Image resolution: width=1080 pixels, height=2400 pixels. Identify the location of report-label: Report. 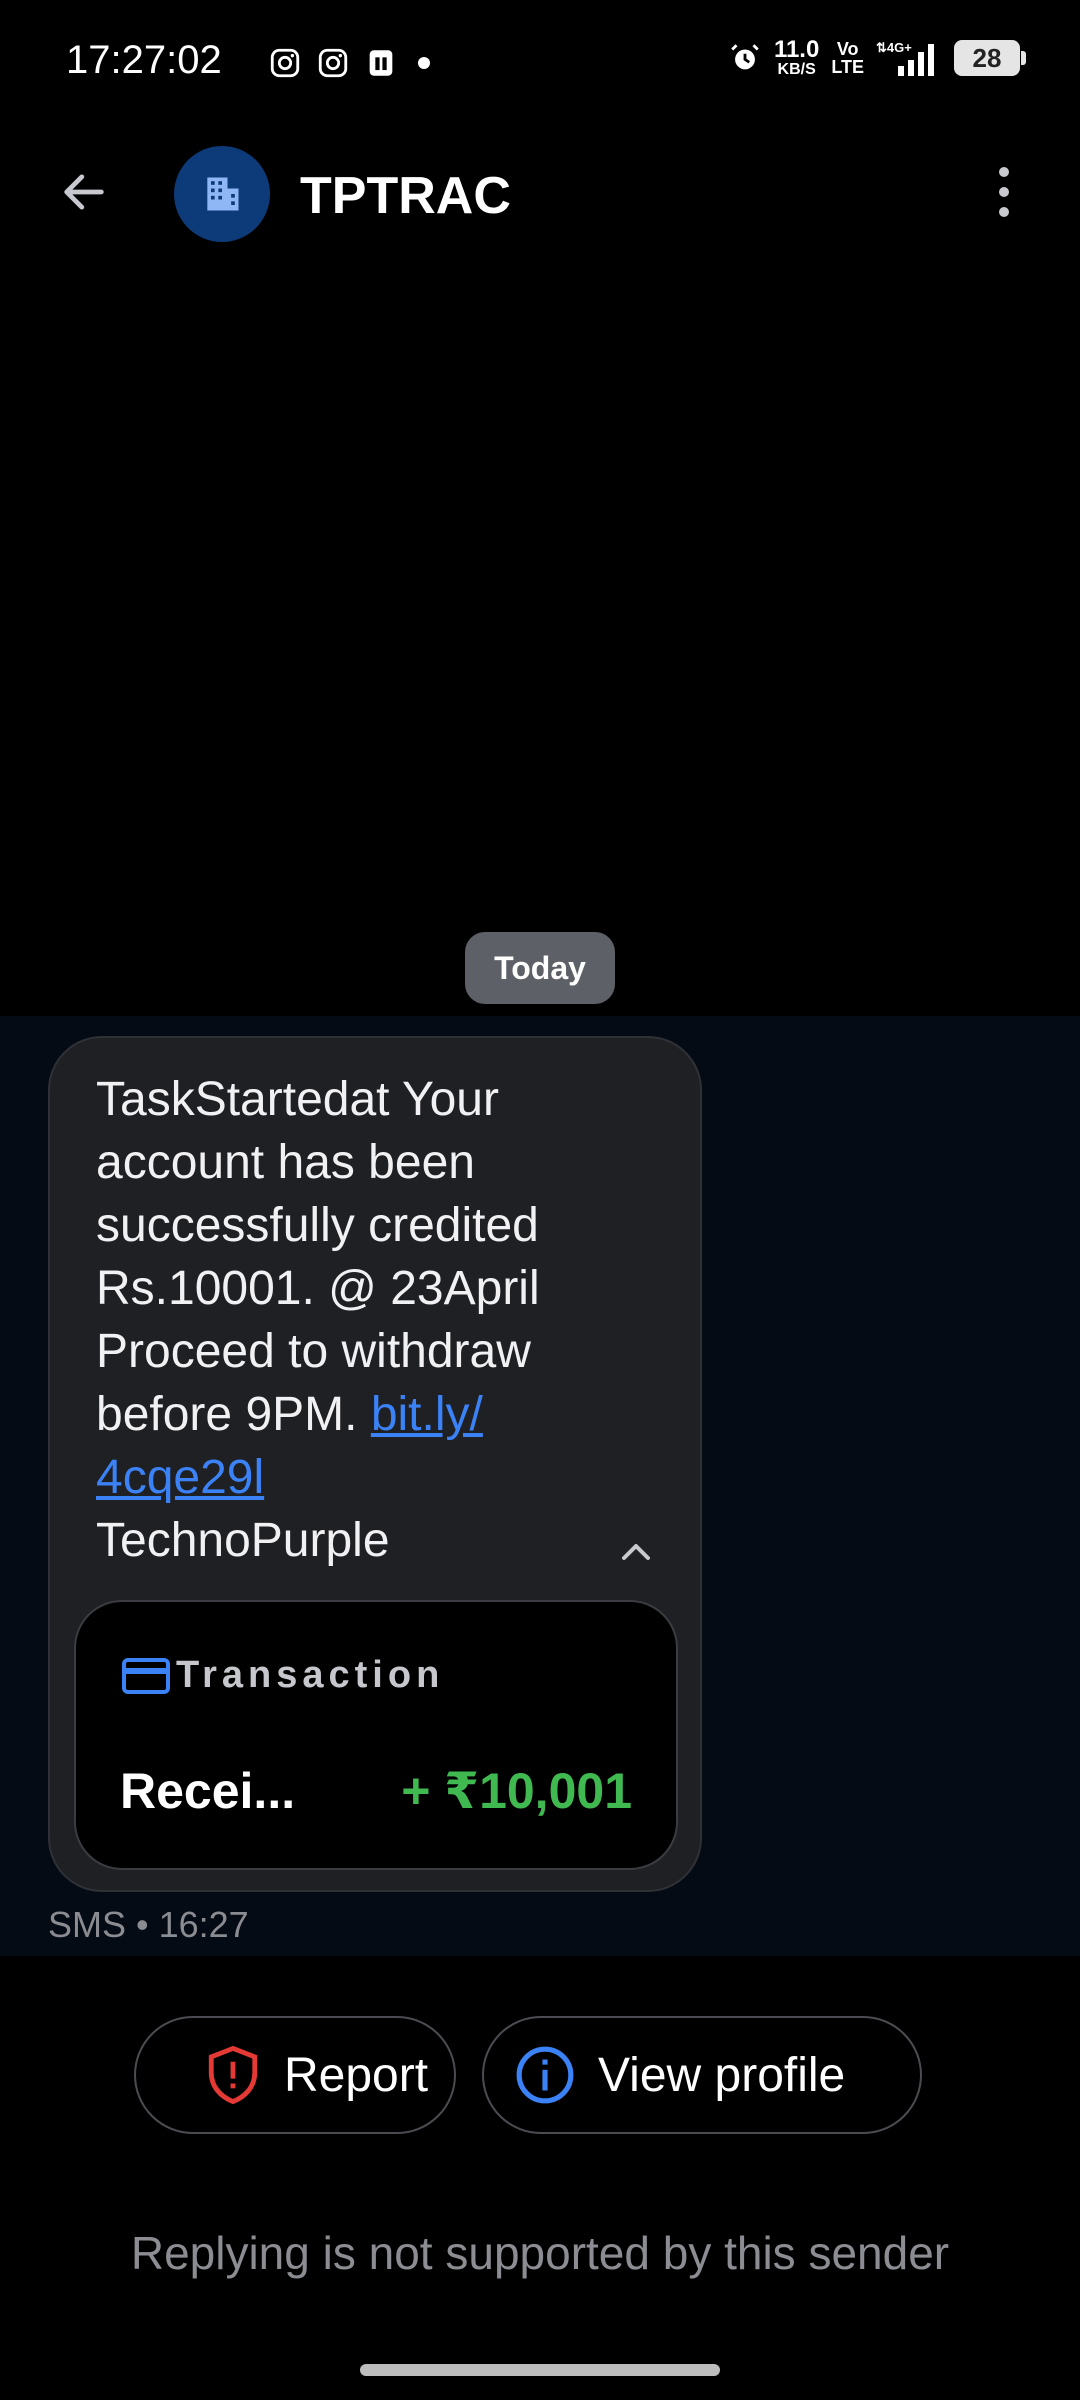
(356, 2075).